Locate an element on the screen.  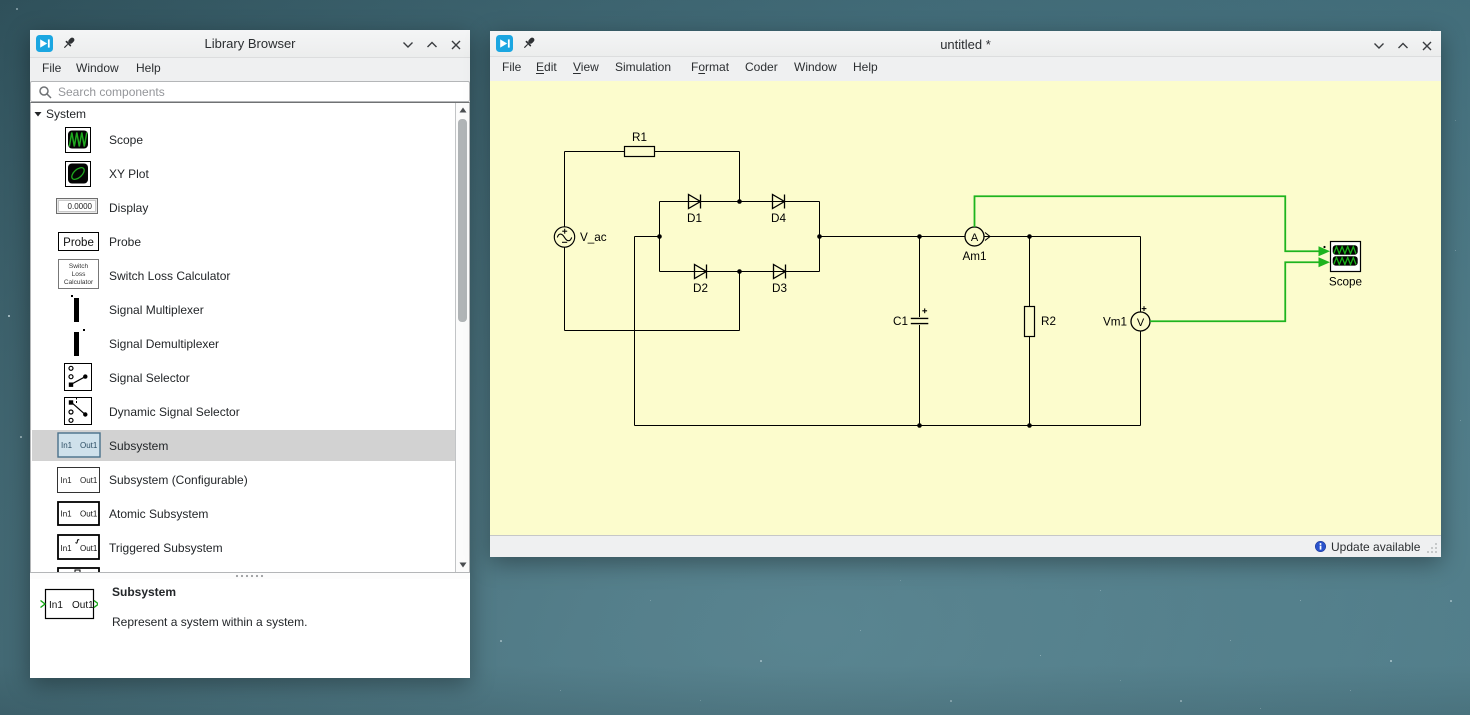
svg-text: D4 is located at coordinates (778, 218).